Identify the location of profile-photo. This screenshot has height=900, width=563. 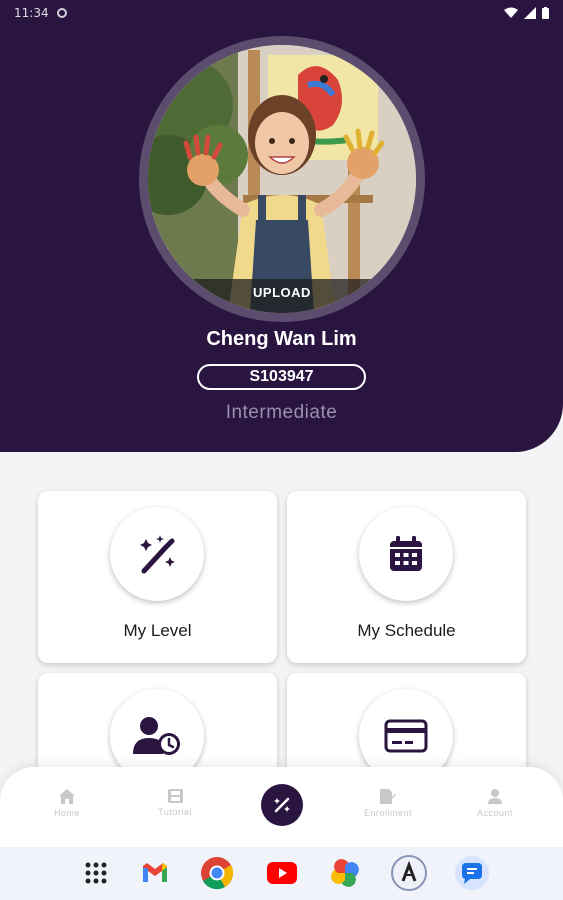
(282, 179).